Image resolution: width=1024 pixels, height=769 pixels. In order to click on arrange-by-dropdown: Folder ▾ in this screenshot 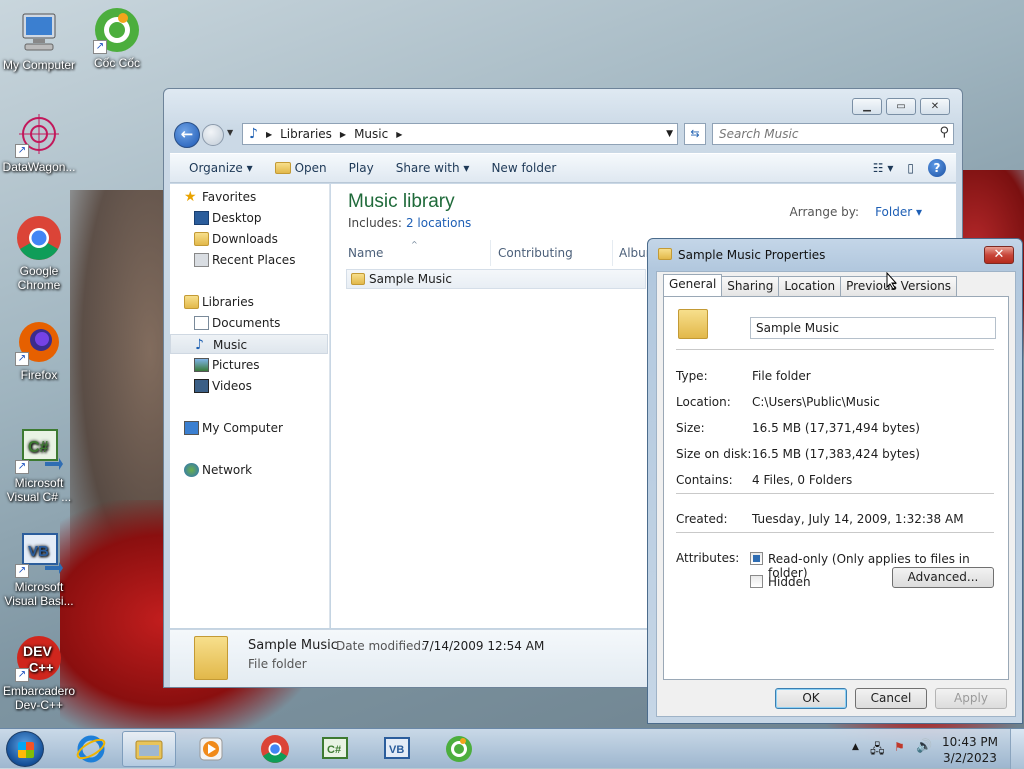, I will do `click(894, 212)`.